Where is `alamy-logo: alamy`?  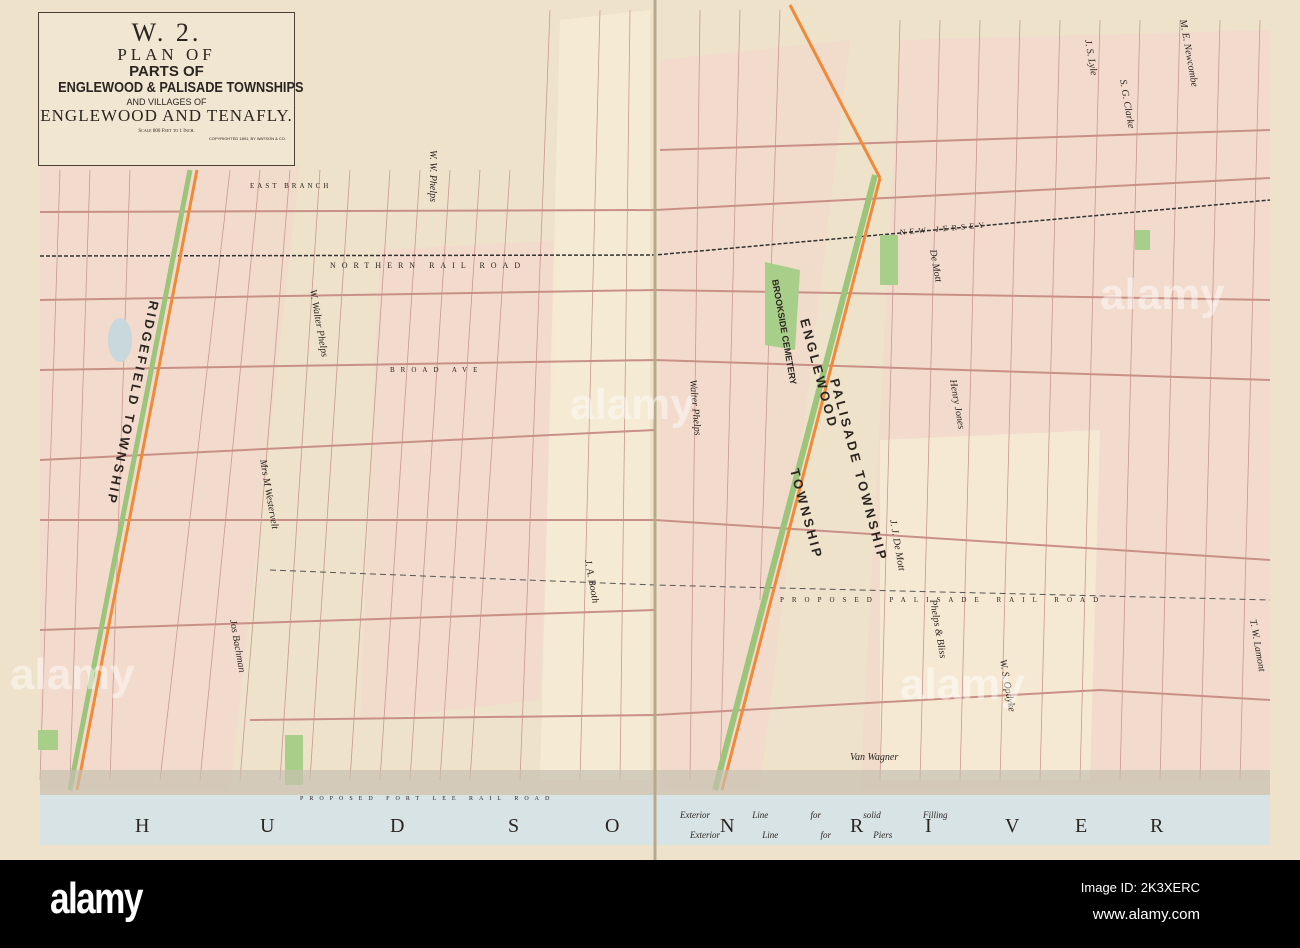
alamy-logo: alamy is located at coordinates (96, 899).